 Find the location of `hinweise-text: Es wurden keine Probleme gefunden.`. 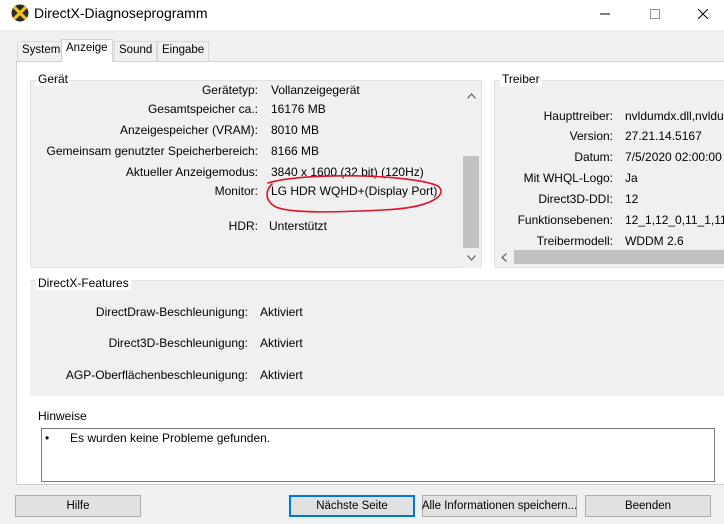

hinweise-text: Es wurden keine Probleme gefunden. is located at coordinates (170, 438).